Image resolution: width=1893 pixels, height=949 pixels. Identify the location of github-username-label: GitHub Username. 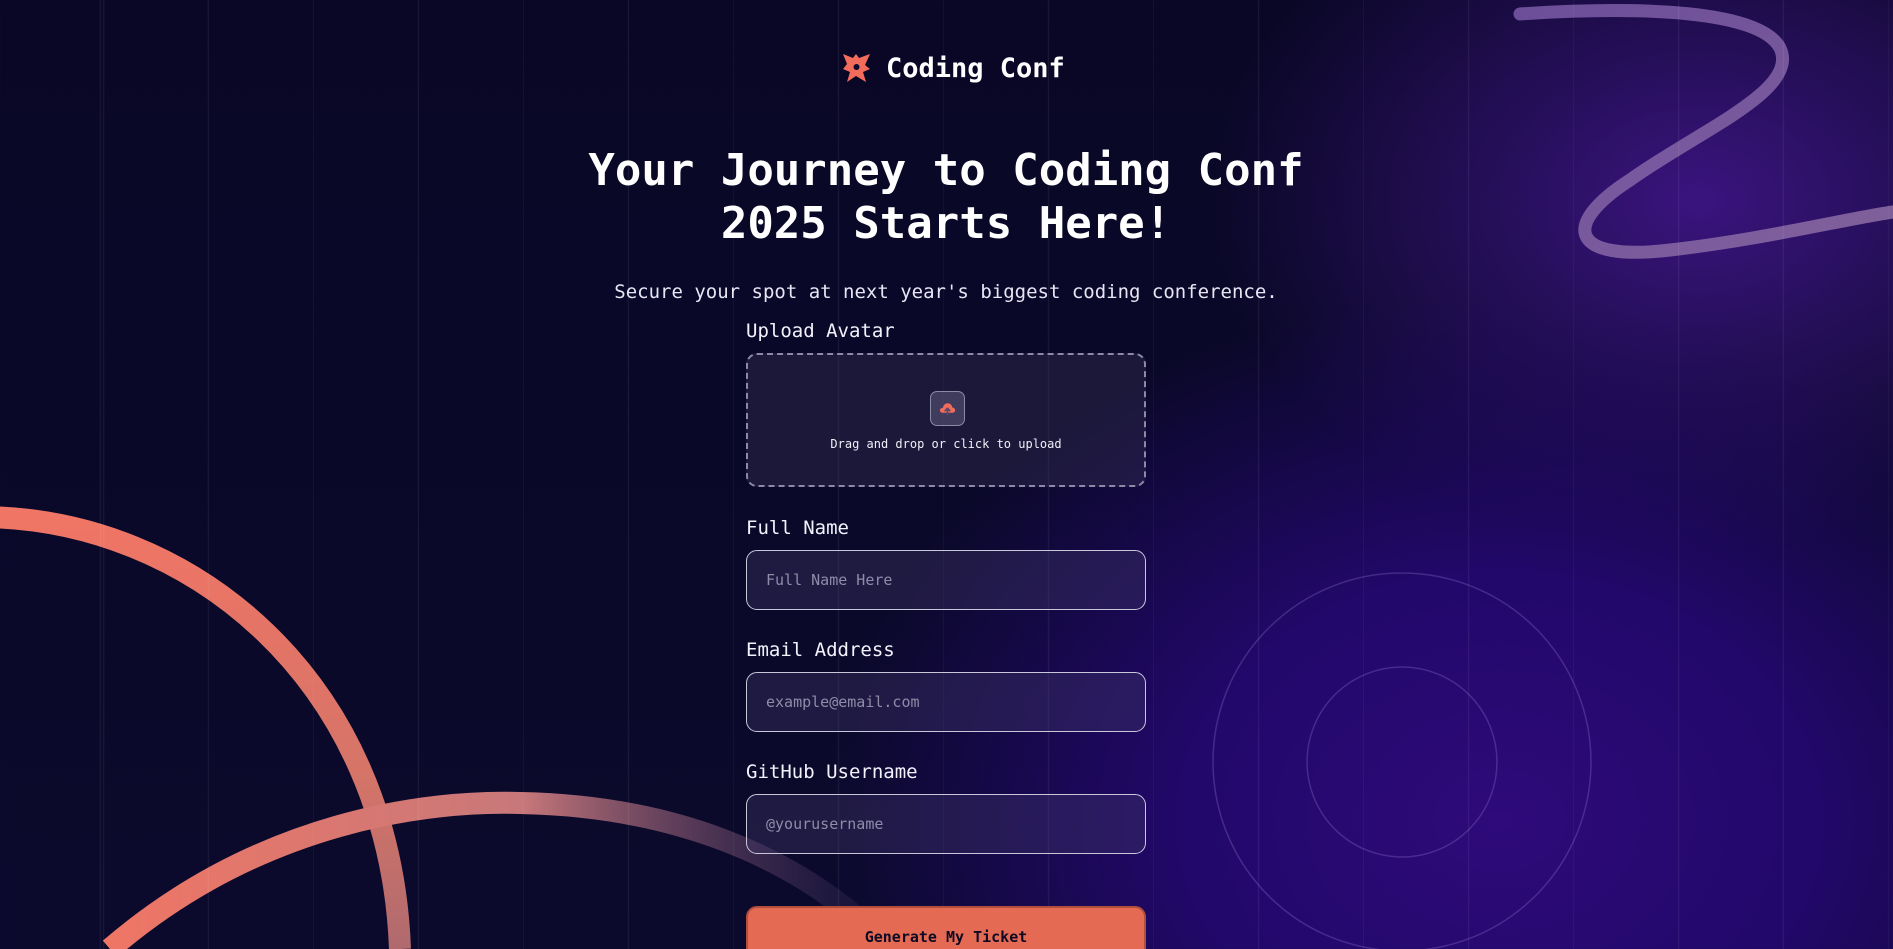
(832, 772).